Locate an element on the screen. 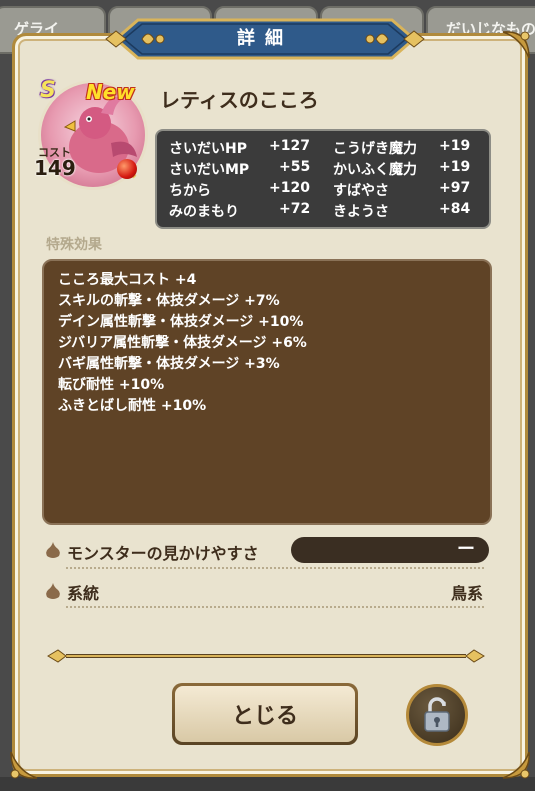  effect-item: 転び耐性 +10% is located at coordinates (111, 385).